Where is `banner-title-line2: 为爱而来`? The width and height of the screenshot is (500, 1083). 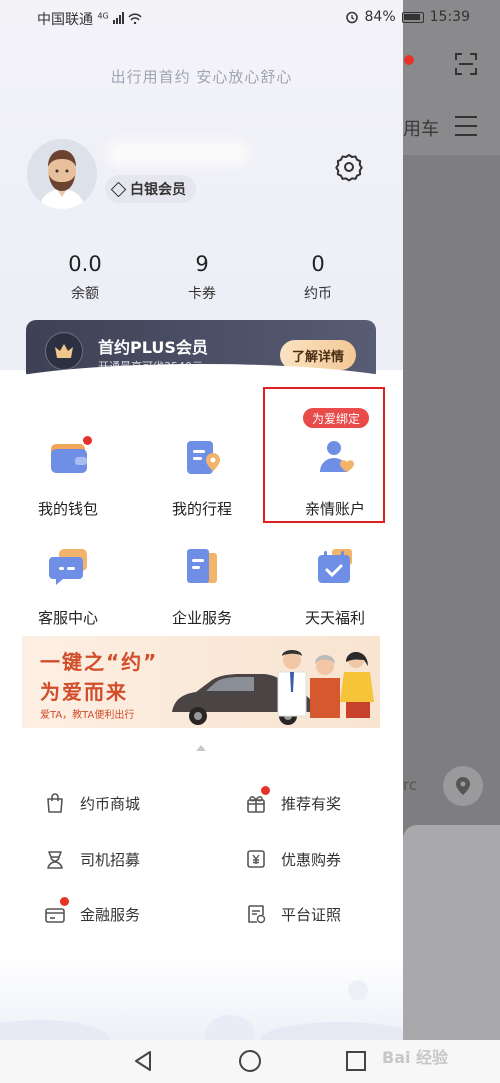 banner-title-line2: 为爱而来 is located at coordinates (84, 692).